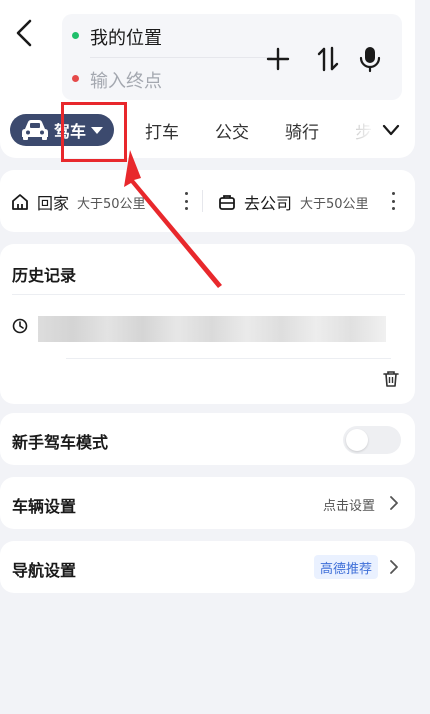  I want to click on toggle-knob, so click(357, 440).